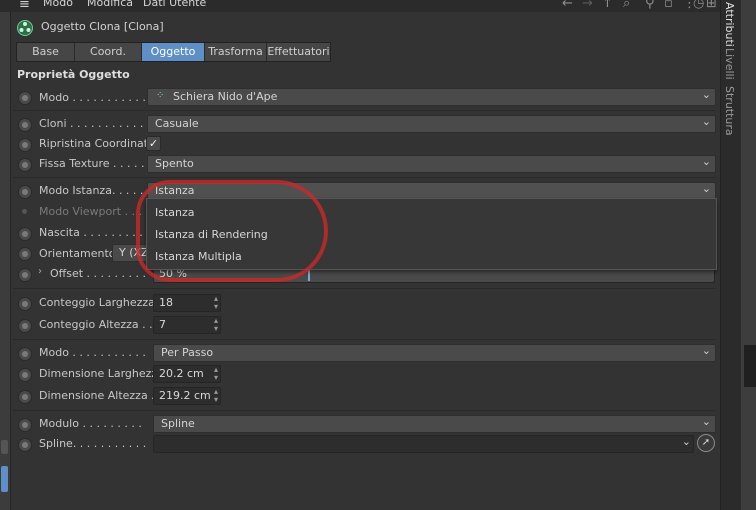  I want to click on label-fissa-texture: Fissa Texture . . . . ., so click(92, 163).